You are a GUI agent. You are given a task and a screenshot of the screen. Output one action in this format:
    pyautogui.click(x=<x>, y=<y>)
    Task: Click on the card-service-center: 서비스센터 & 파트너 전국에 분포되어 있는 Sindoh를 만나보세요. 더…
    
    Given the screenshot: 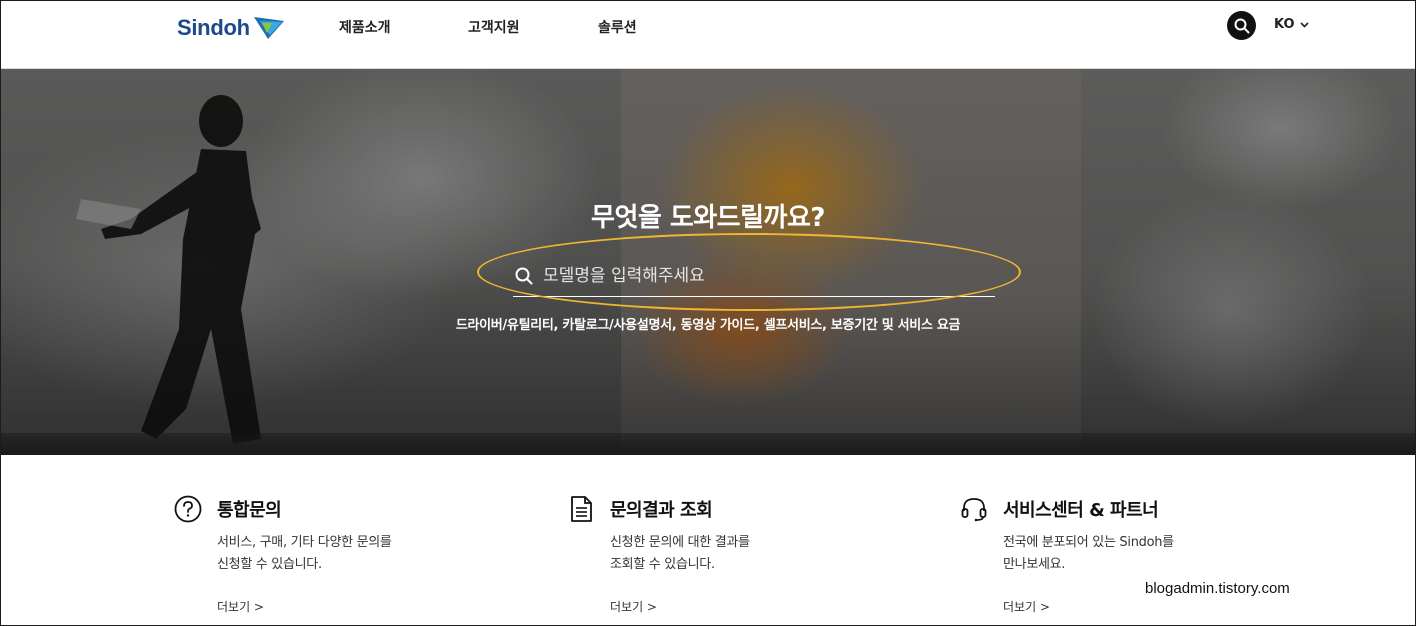 What is the action you would take?
    pyautogui.click(x=1089, y=554)
    